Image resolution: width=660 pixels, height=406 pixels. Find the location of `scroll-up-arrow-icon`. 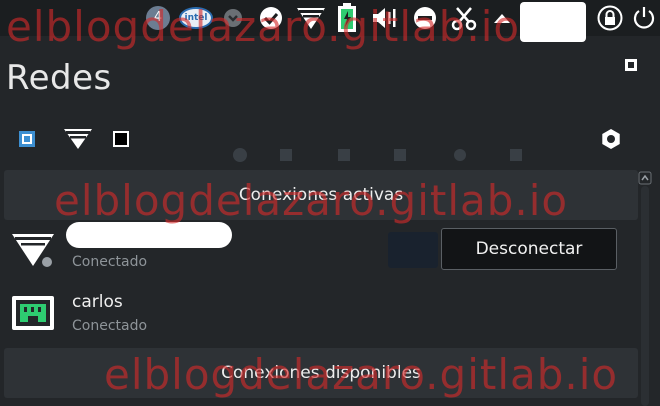

scroll-up-arrow-icon is located at coordinates (645, 177).